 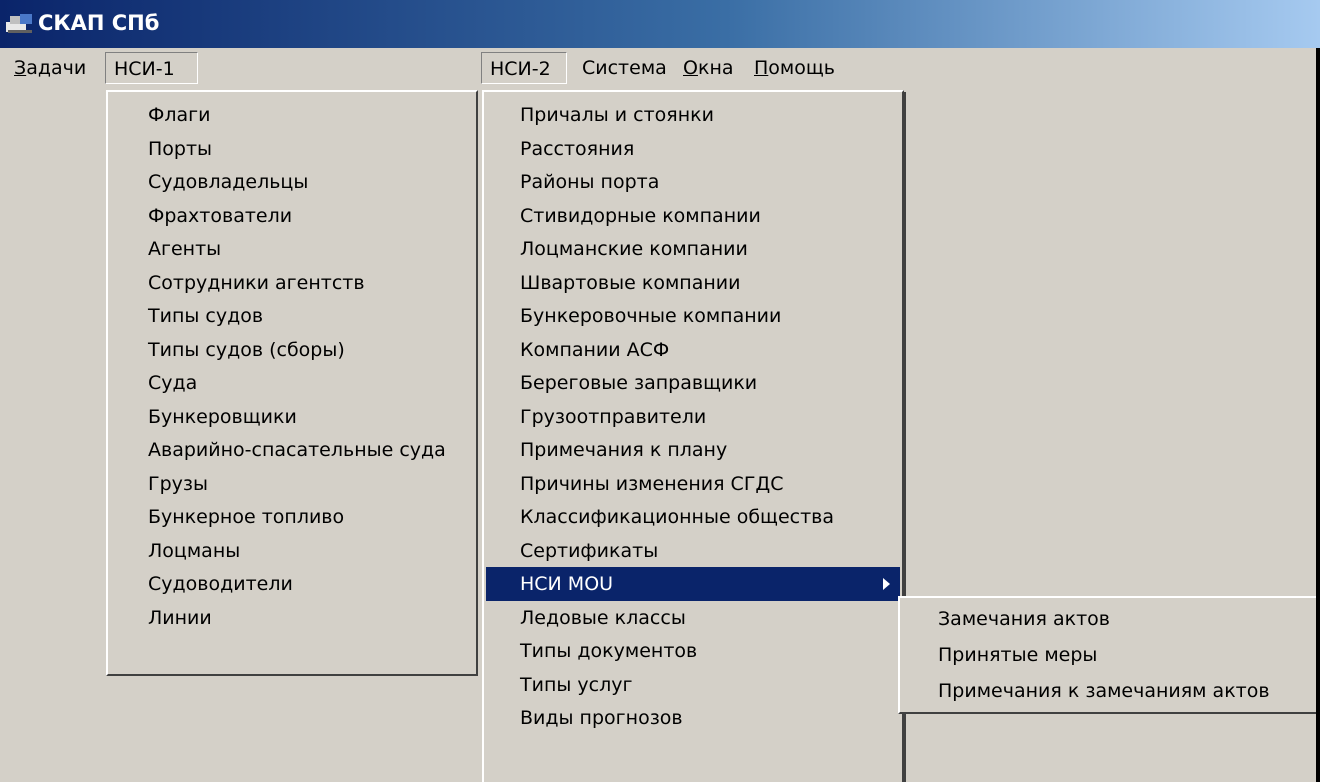 I want to click on nsi2-menu-item-item-1: Расстояния, so click(x=693, y=149).